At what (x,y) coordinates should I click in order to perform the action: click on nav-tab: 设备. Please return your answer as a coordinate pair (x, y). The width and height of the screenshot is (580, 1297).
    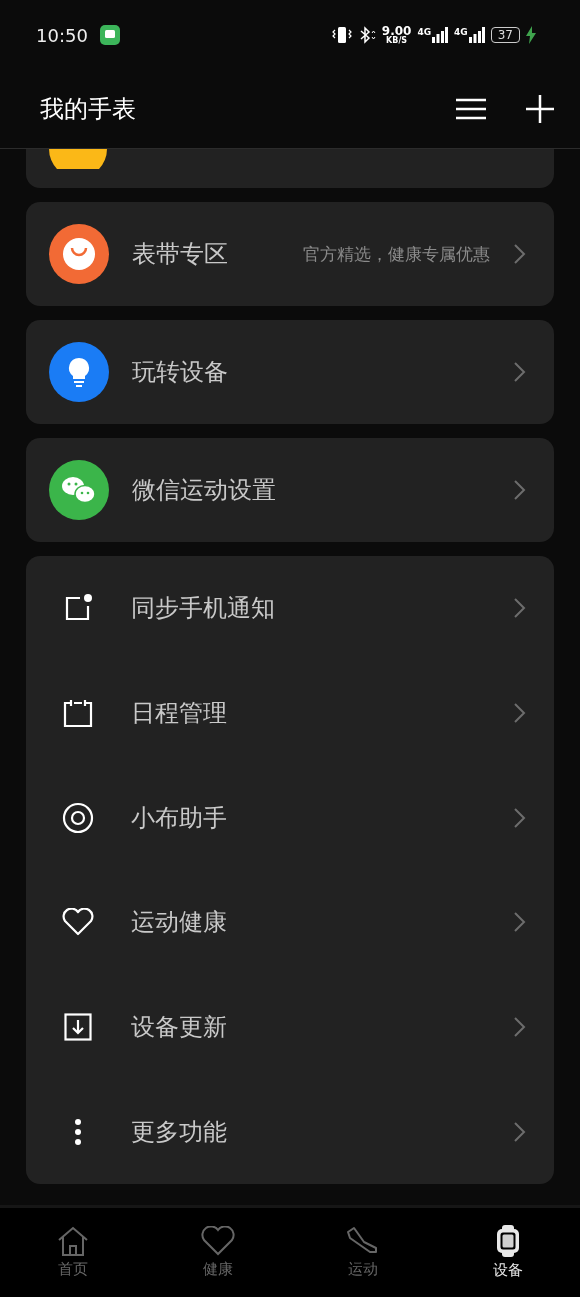
    Looking at the image, I should click on (507, 1252).